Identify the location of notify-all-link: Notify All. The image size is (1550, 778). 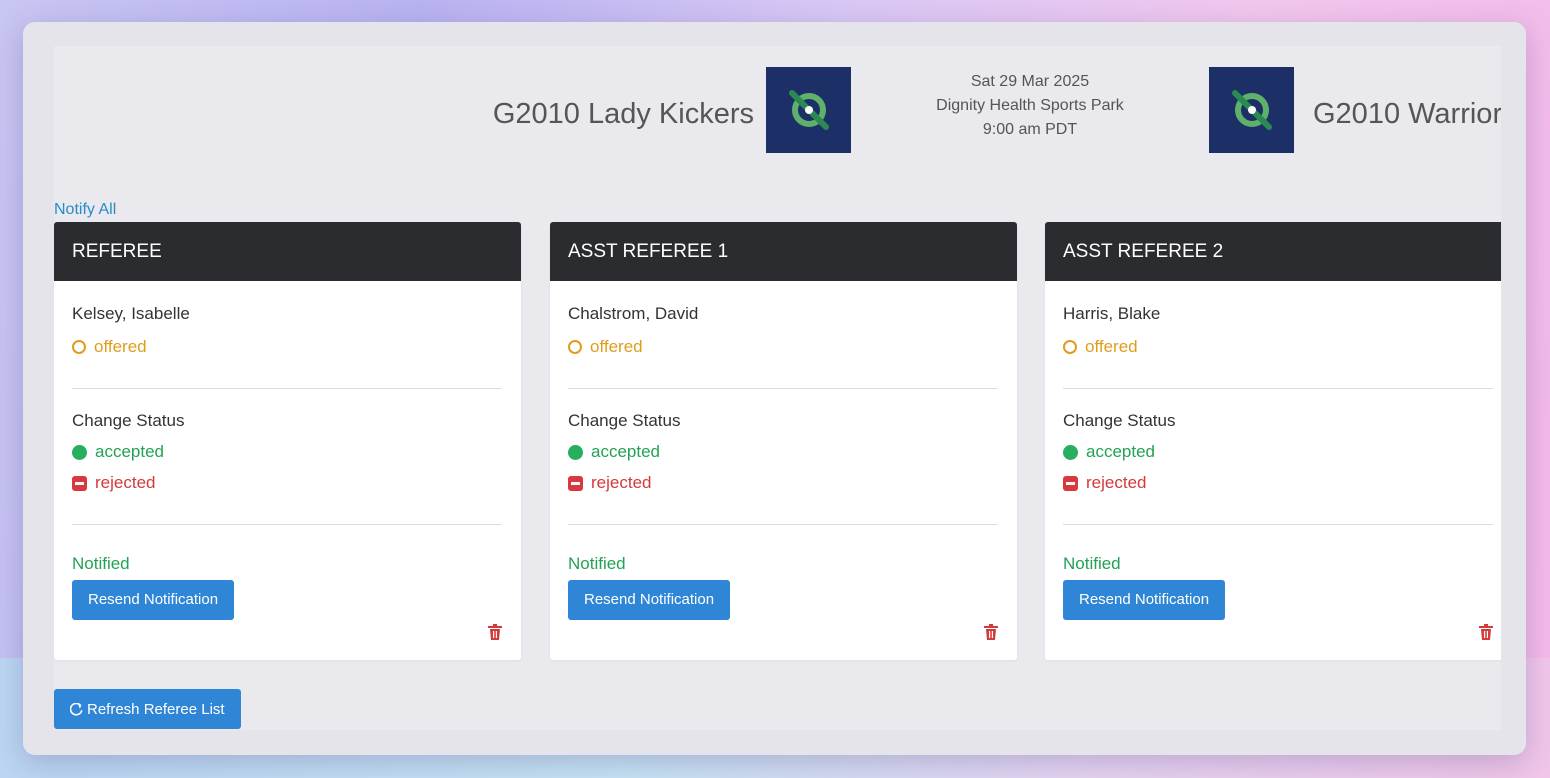
(85, 210).